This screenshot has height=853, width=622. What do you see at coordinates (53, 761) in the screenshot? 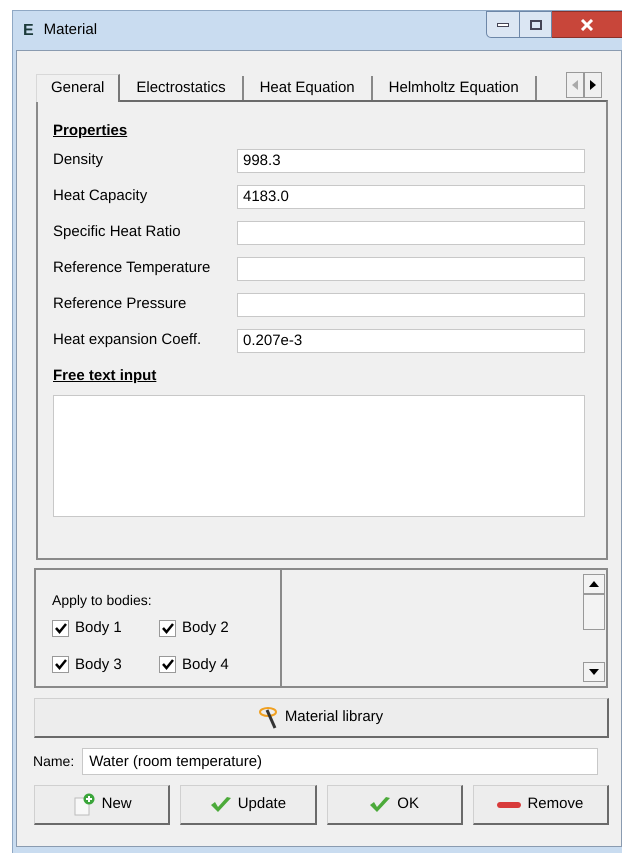
I see `field-label: Name:` at bounding box center [53, 761].